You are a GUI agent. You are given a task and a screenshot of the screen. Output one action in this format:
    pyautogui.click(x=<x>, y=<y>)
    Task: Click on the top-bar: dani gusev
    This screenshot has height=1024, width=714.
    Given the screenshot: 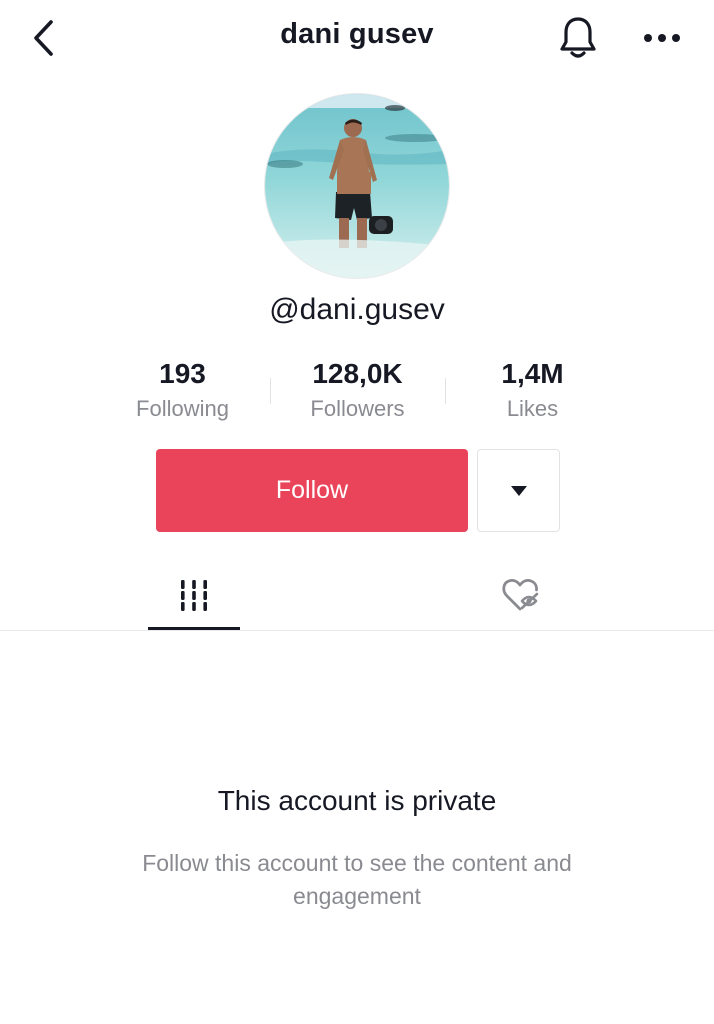 What is the action you would take?
    pyautogui.click(x=357, y=40)
    